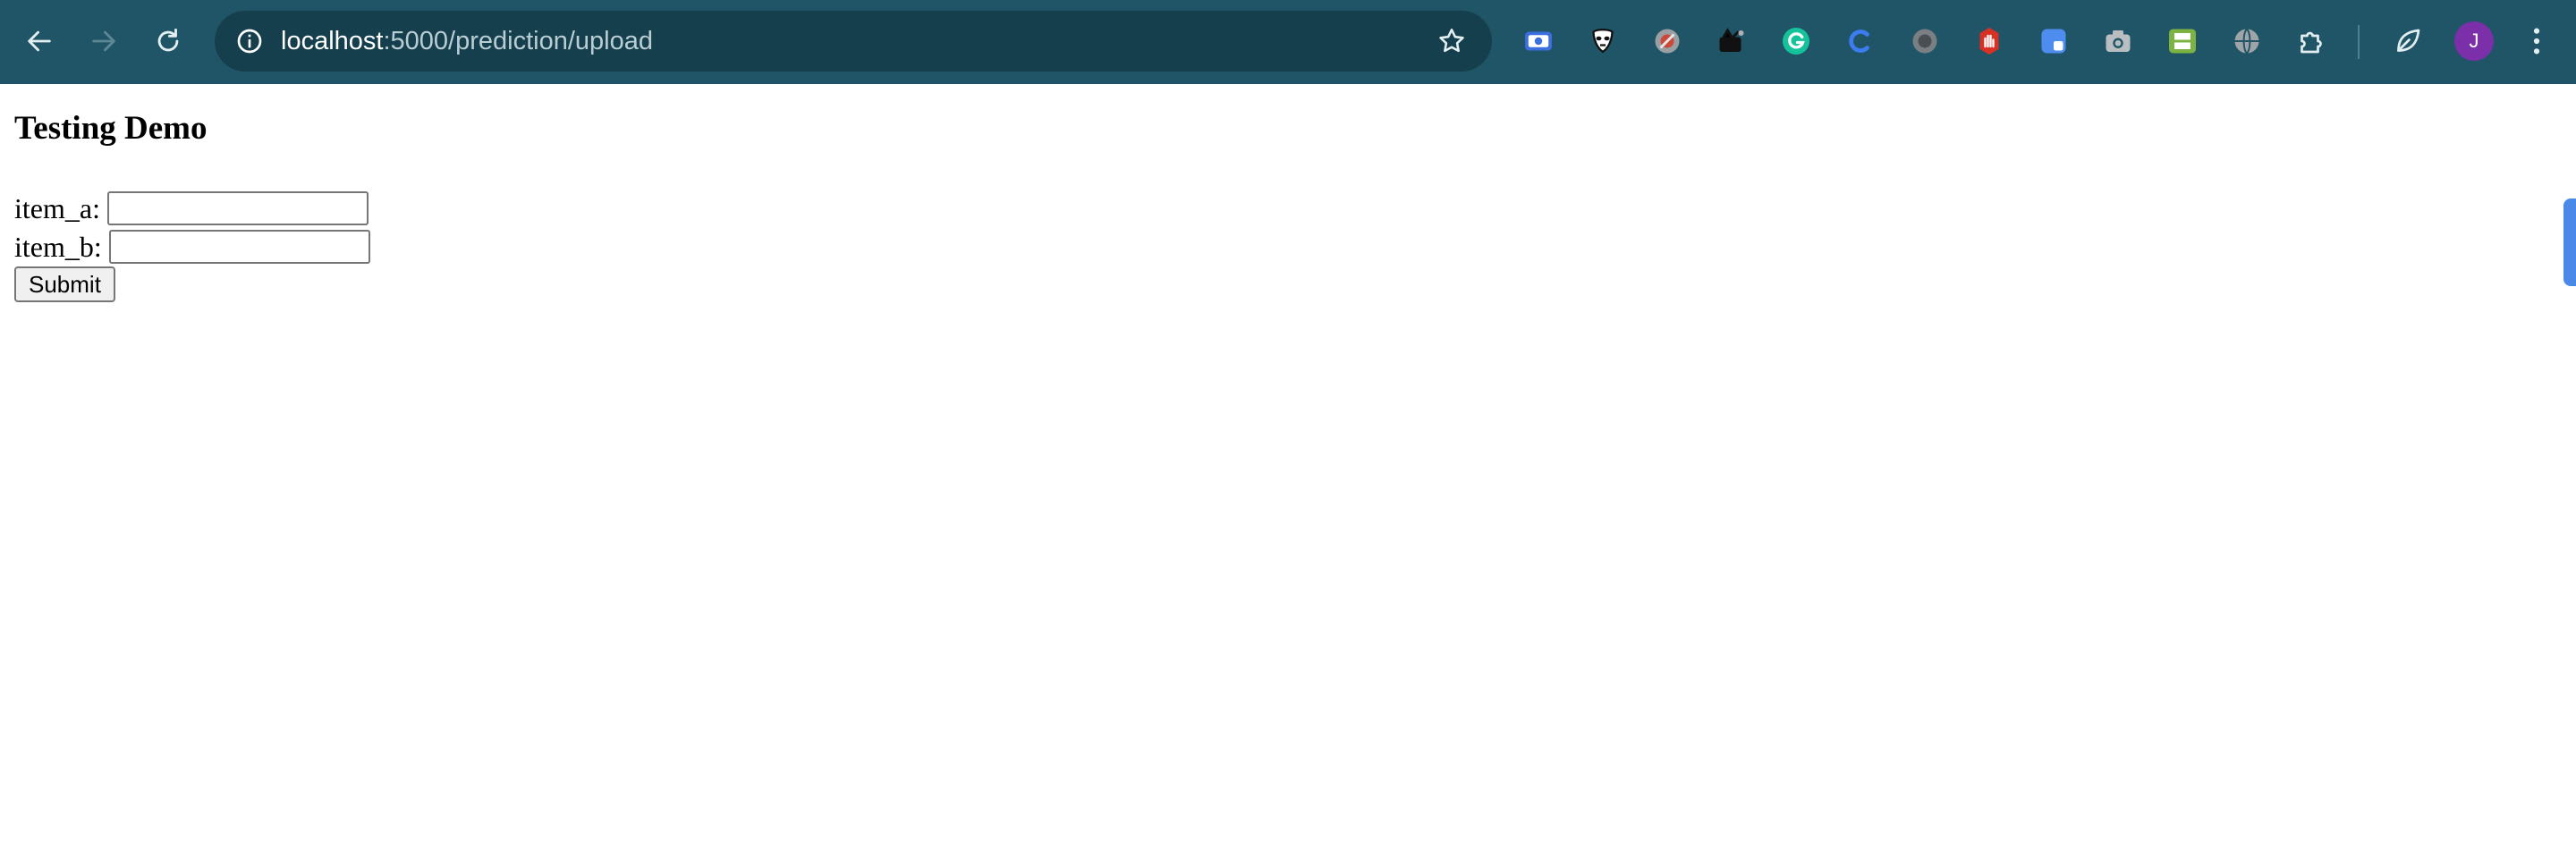  I want to click on browser-toolbar: localhost:5000/prediction/upload J, so click(1288, 42).